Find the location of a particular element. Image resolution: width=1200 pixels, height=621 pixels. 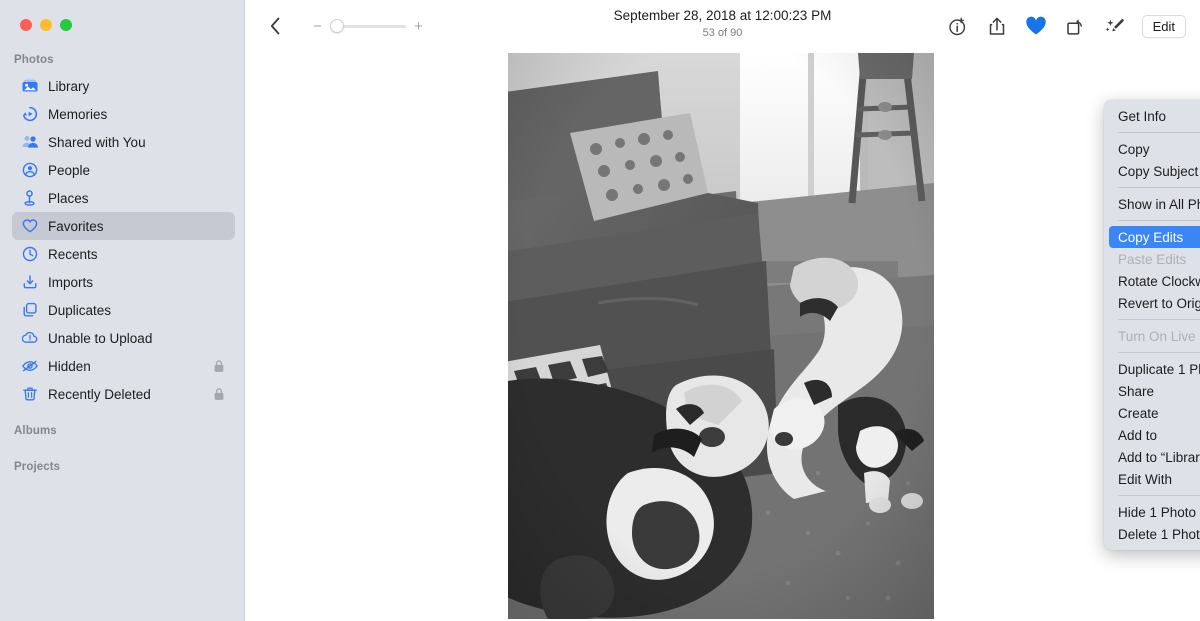

menu-item-copy: Copy is located at coordinates (1154, 149).